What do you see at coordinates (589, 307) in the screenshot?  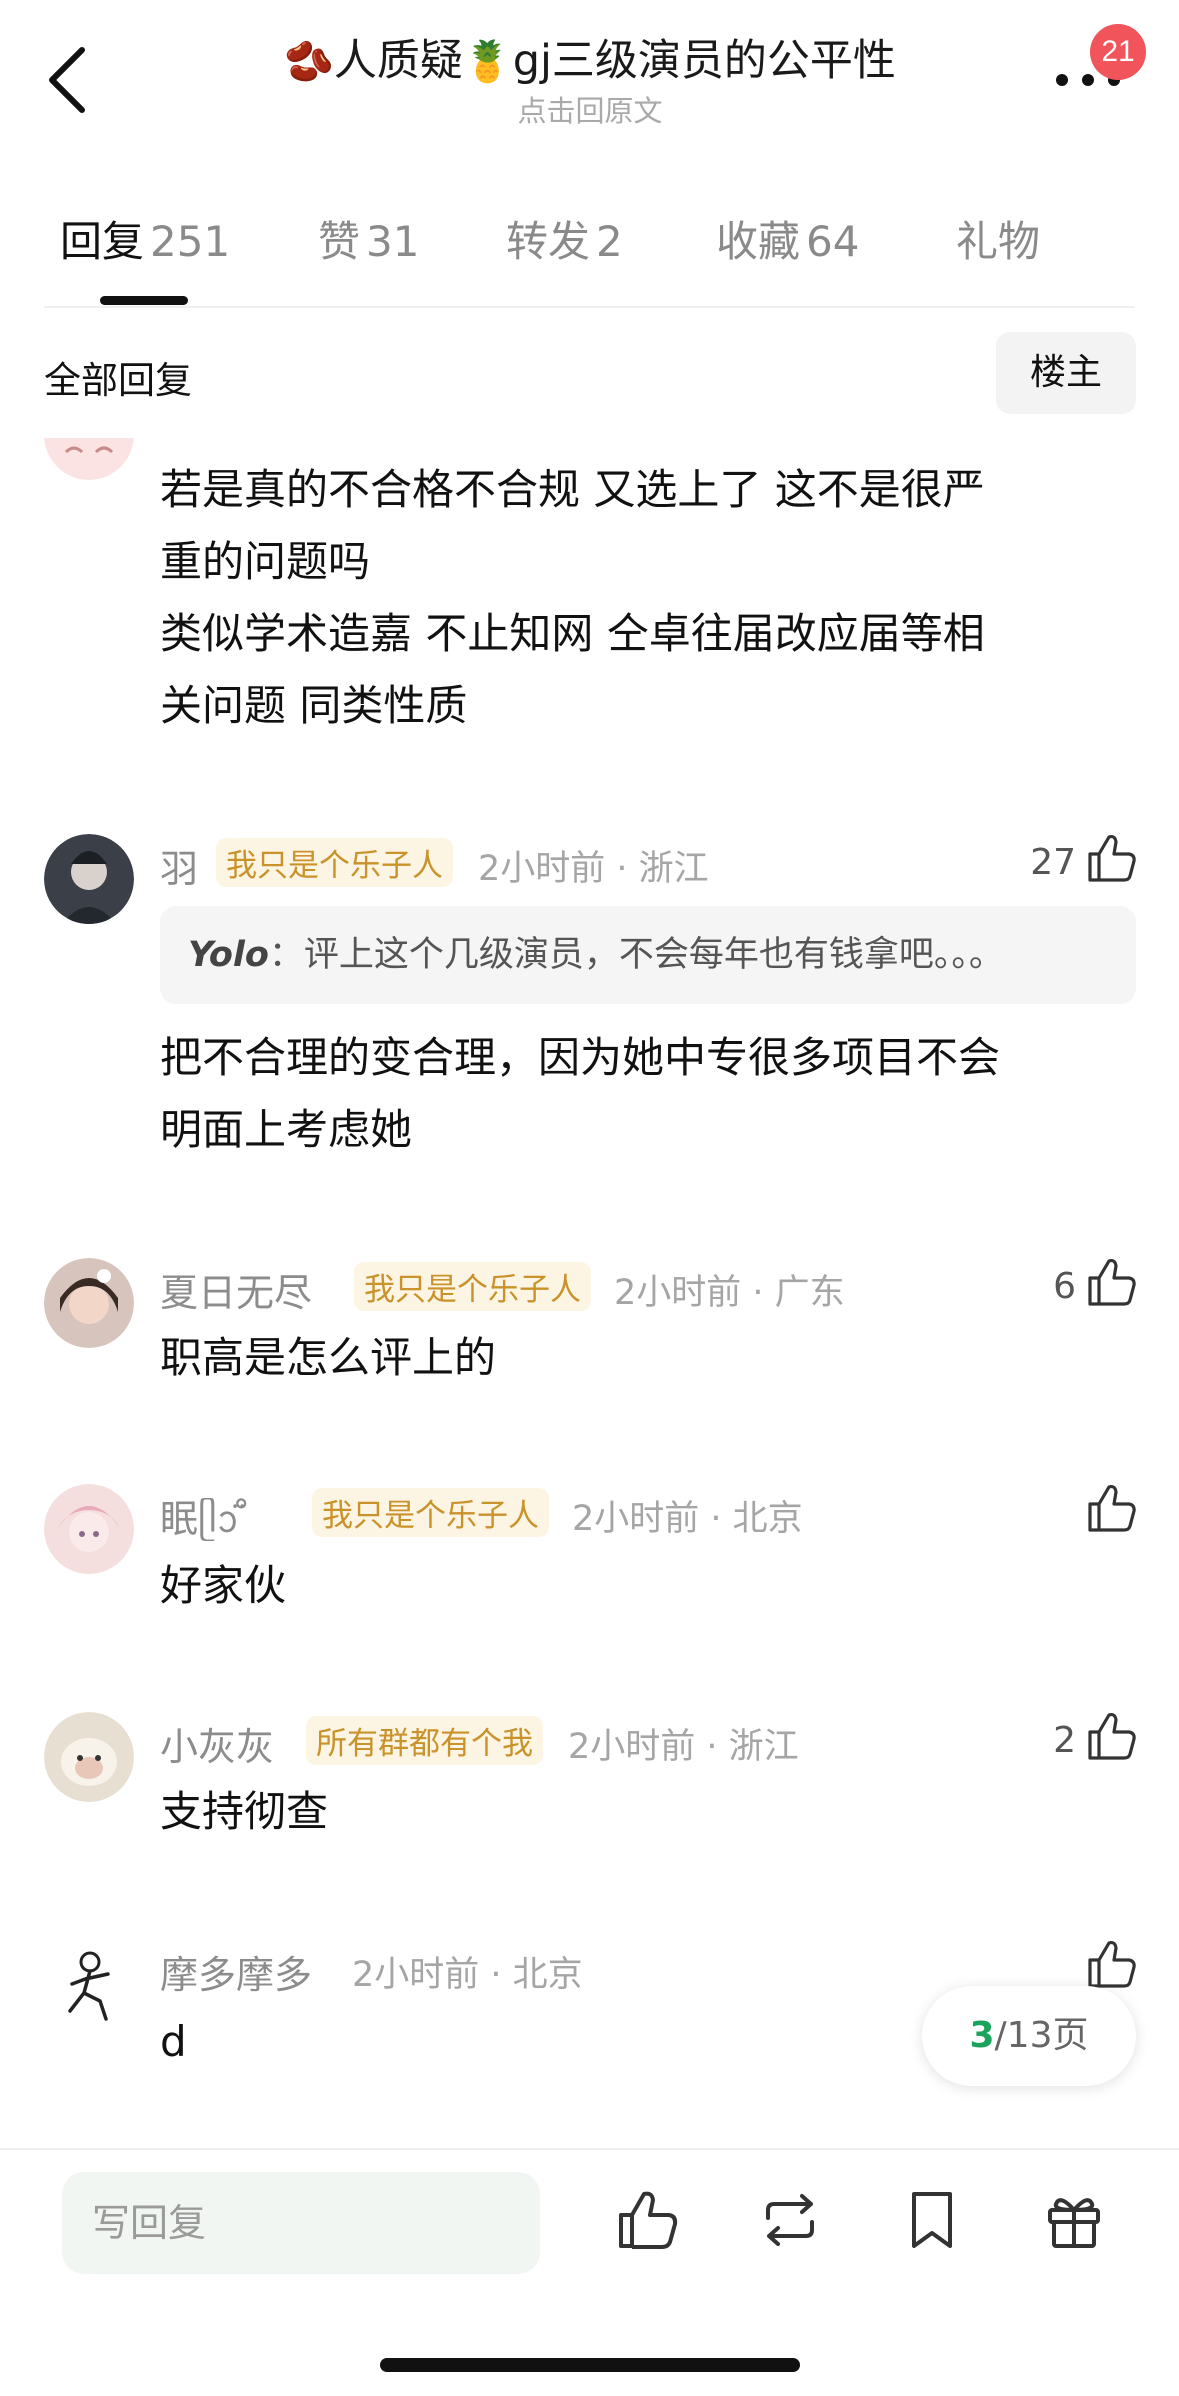 I see `tab-divider` at bounding box center [589, 307].